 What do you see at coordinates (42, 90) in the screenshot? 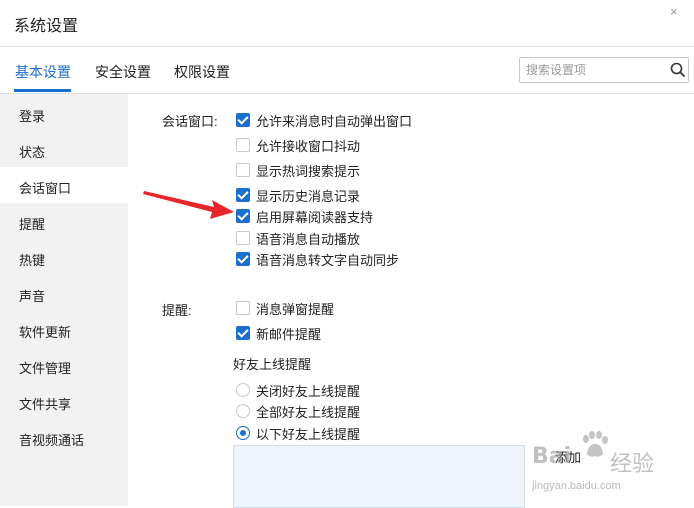
I see `active-tab-indicator` at bounding box center [42, 90].